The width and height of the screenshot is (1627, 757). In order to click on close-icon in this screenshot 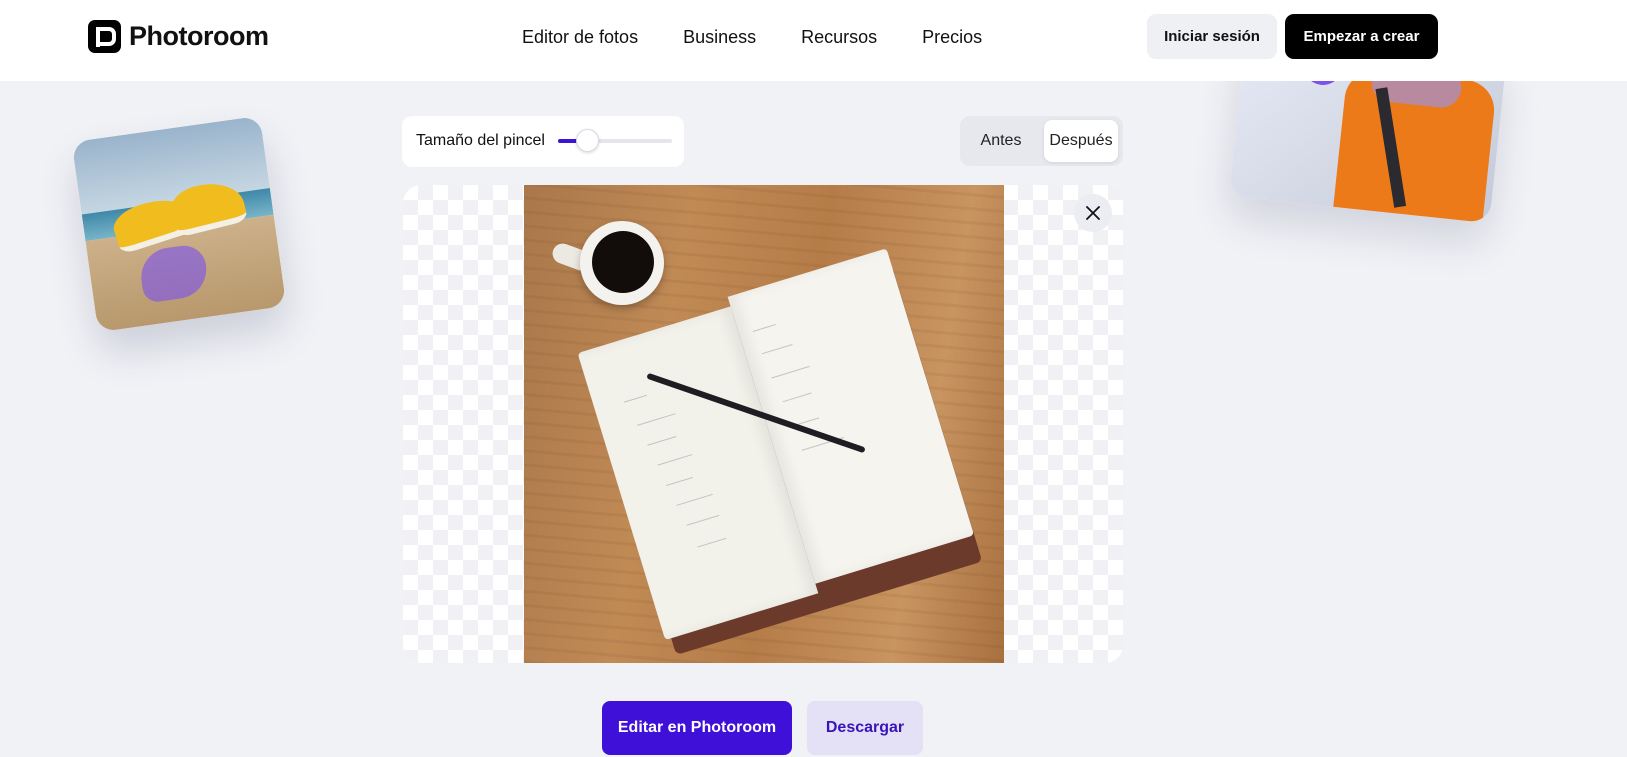, I will do `click(1093, 213)`.